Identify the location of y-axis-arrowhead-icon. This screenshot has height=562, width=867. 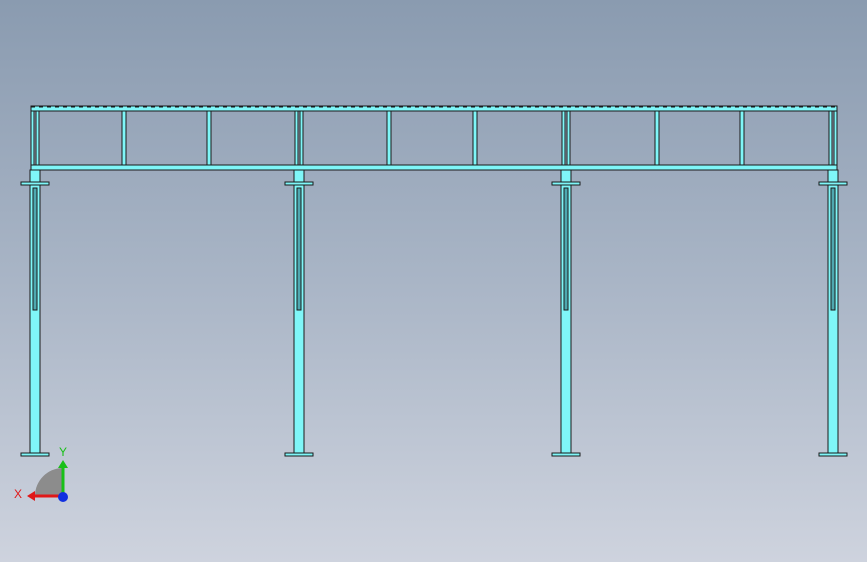
(63, 464).